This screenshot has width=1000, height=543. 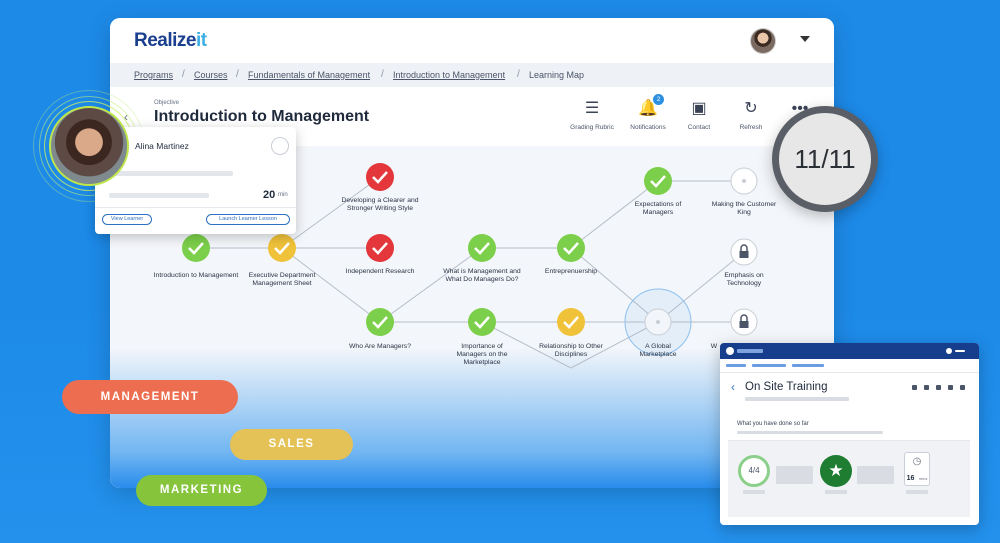 I want to click on panel-sub-bar, so click(x=849, y=366).